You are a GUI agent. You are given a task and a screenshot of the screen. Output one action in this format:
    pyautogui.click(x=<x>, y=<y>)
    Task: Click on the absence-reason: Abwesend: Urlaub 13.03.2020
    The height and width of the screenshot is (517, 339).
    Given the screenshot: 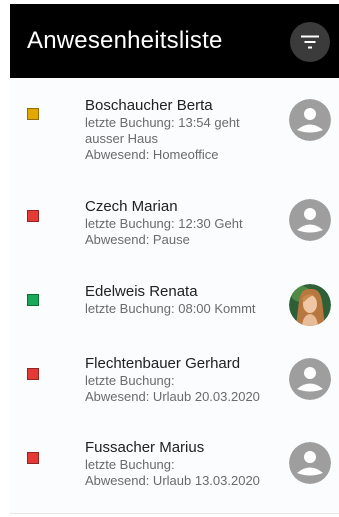 What is the action you would take?
    pyautogui.click(x=172, y=480)
    